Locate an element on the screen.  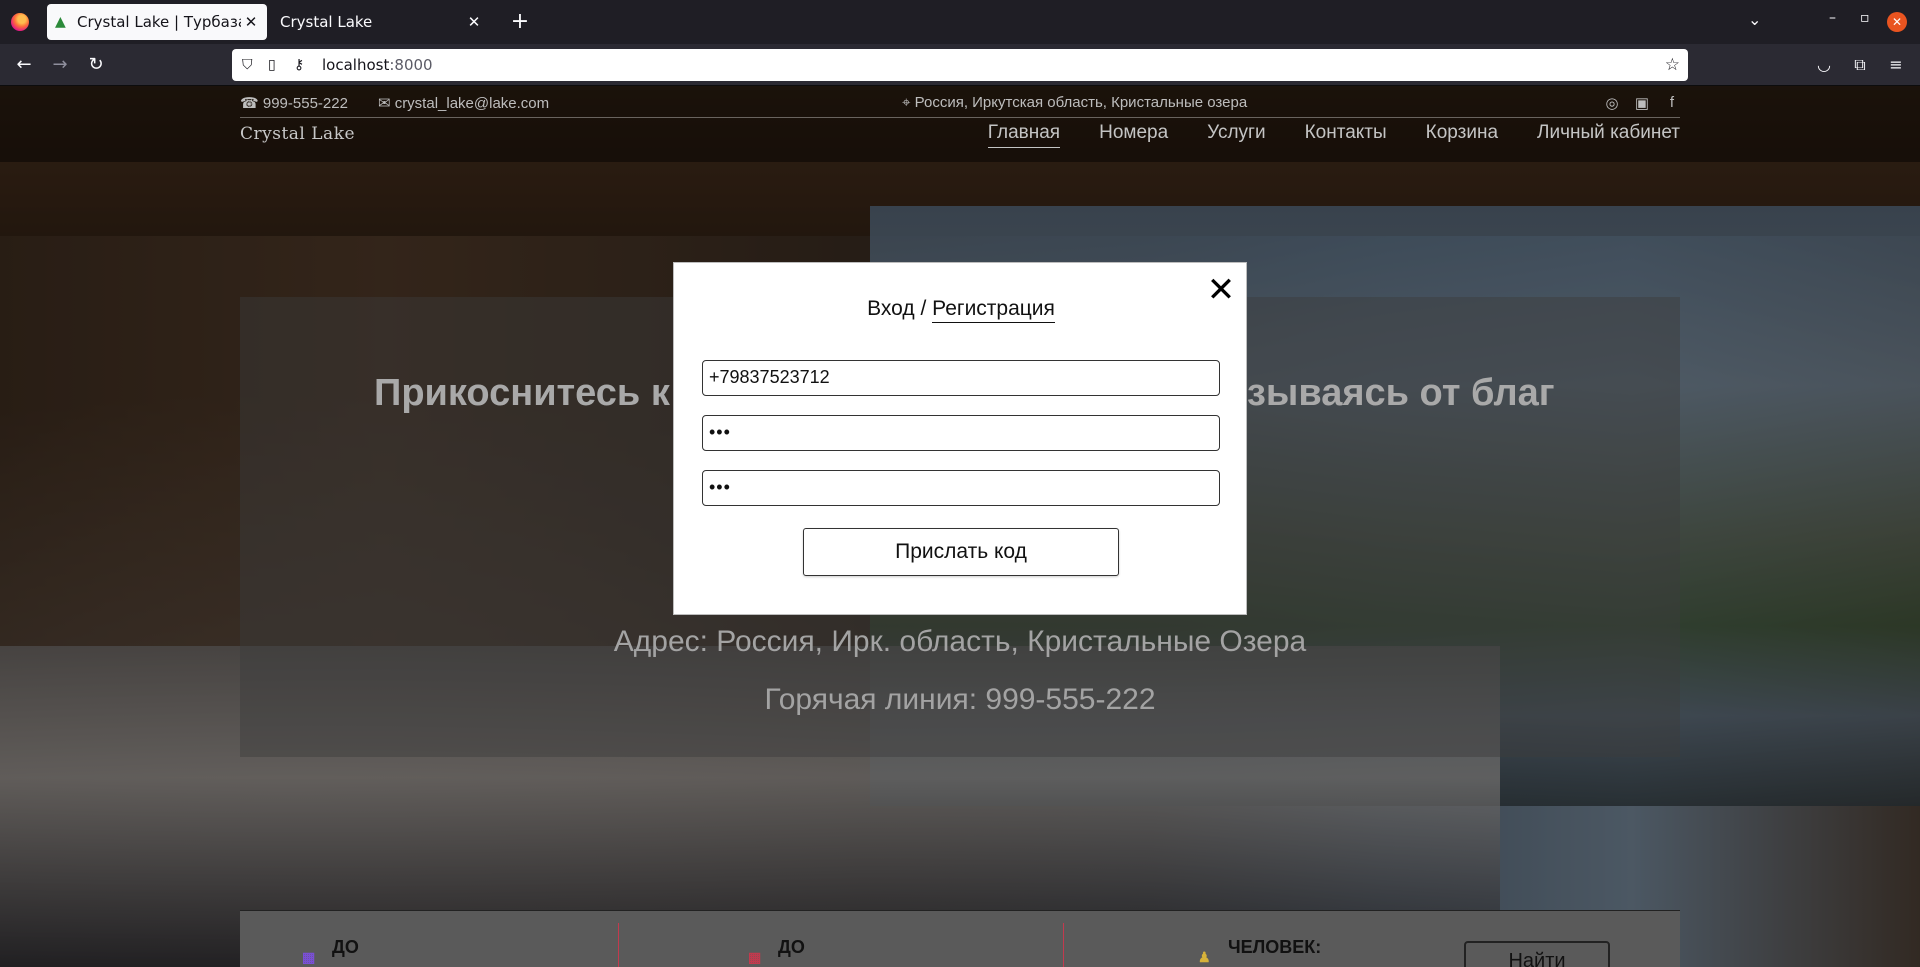
back-icon: ← is located at coordinates (24, 65).